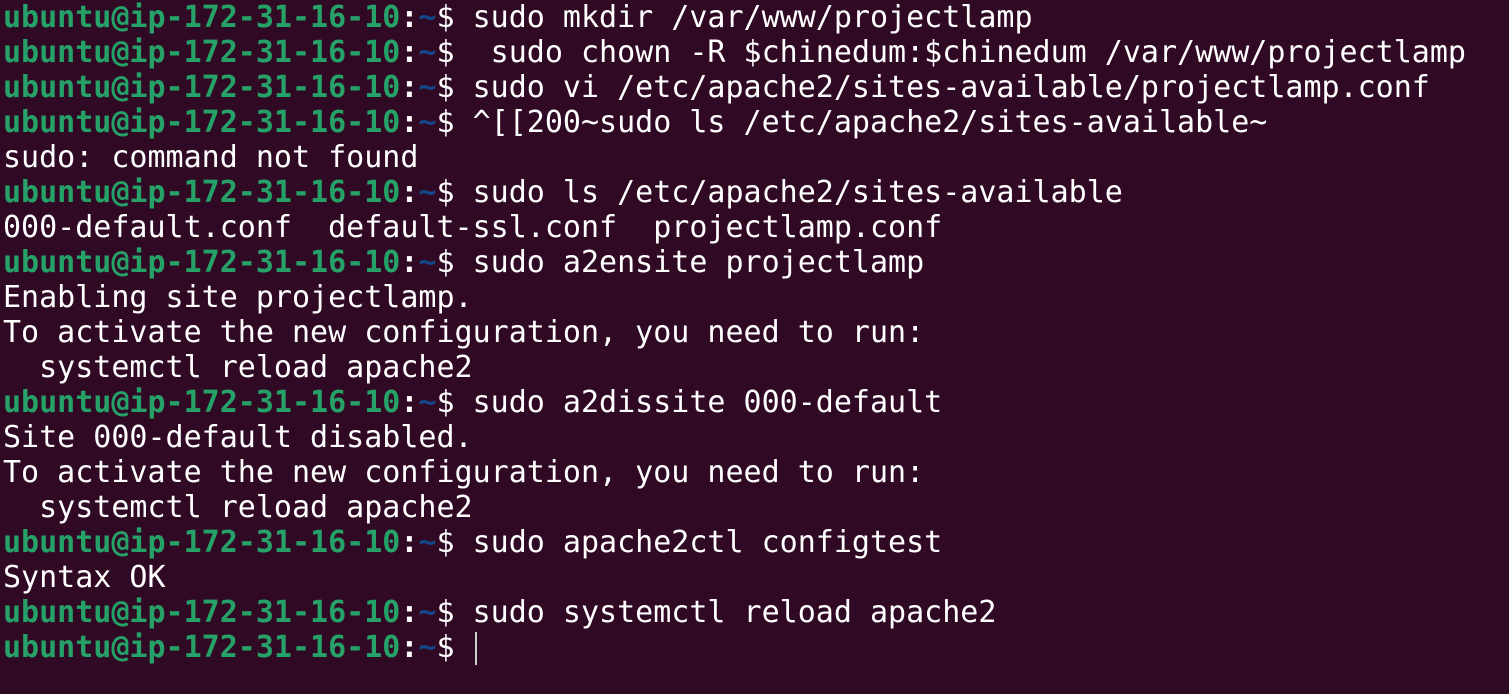  Describe the element at coordinates (788, 192) in the screenshot. I see `command-text: sudo ls /etc/apache2/sites-available` at that location.